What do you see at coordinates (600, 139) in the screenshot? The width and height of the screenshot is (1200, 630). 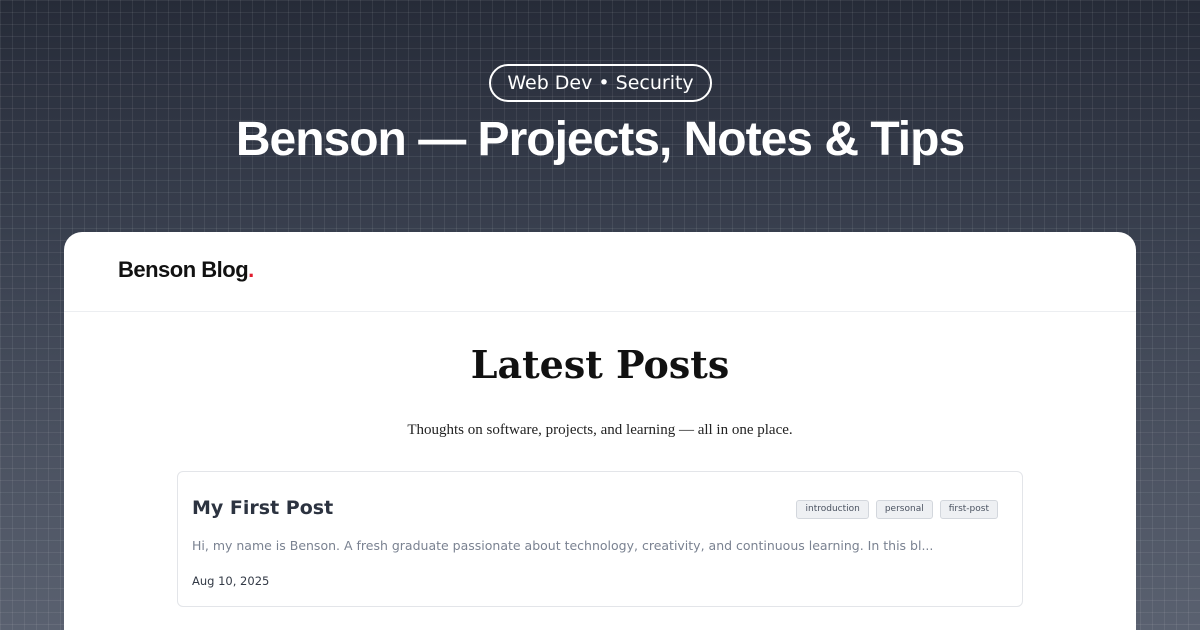 I see `hero-title: Benson — Projects, Notes & Tips` at bounding box center [600, 139].